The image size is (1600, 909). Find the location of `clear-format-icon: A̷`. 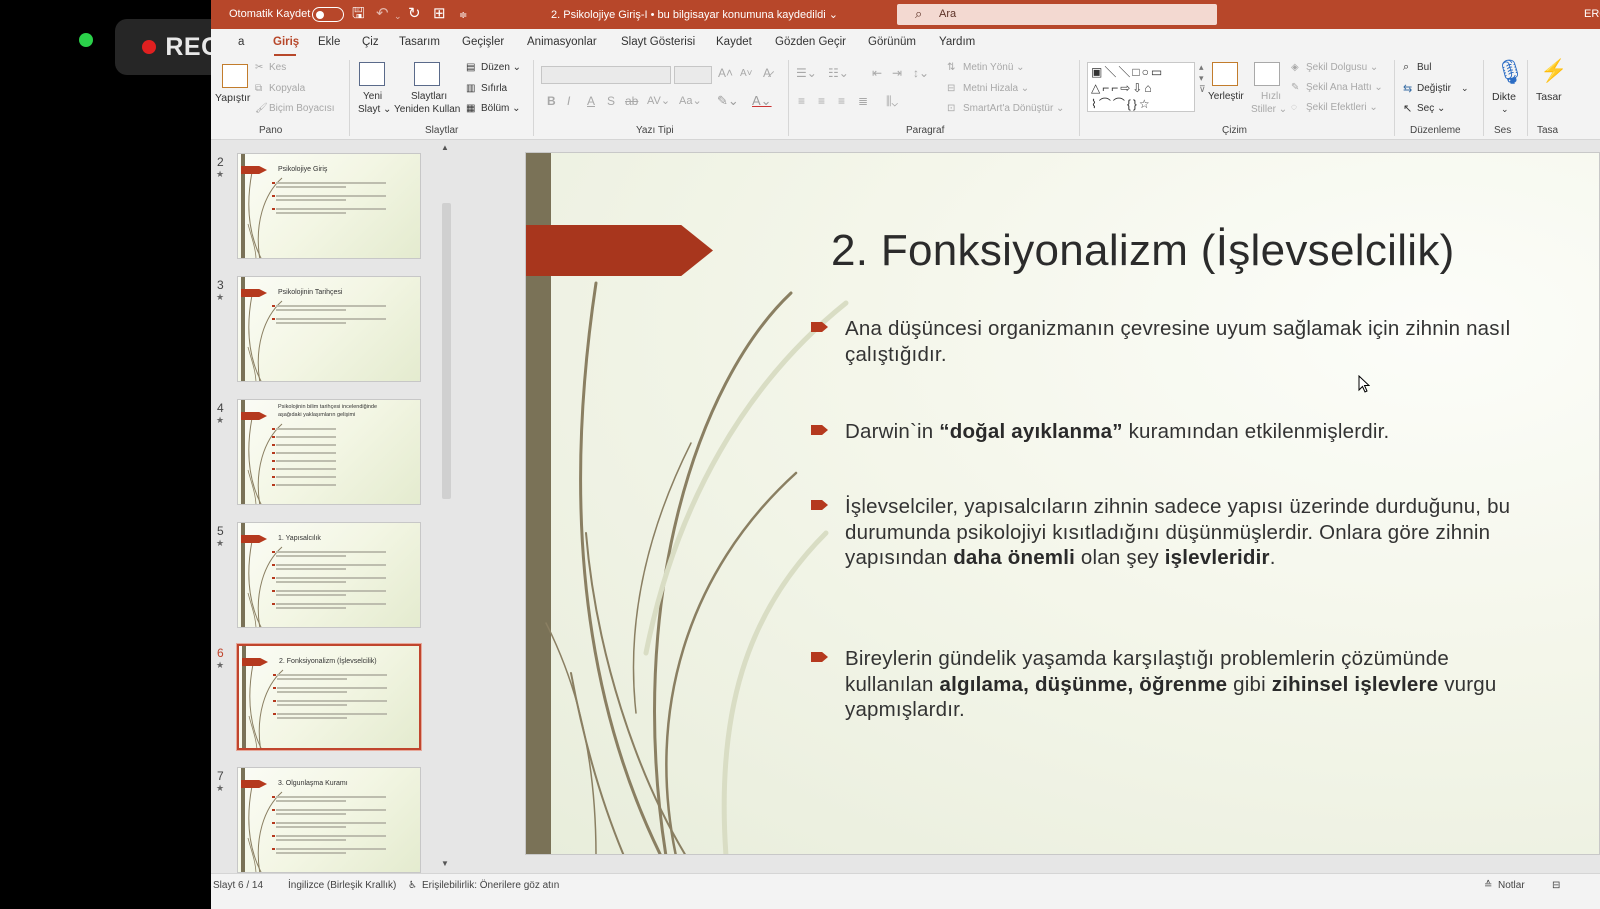

clear-format-icon: A̷ is located at coordinates (767, 73).